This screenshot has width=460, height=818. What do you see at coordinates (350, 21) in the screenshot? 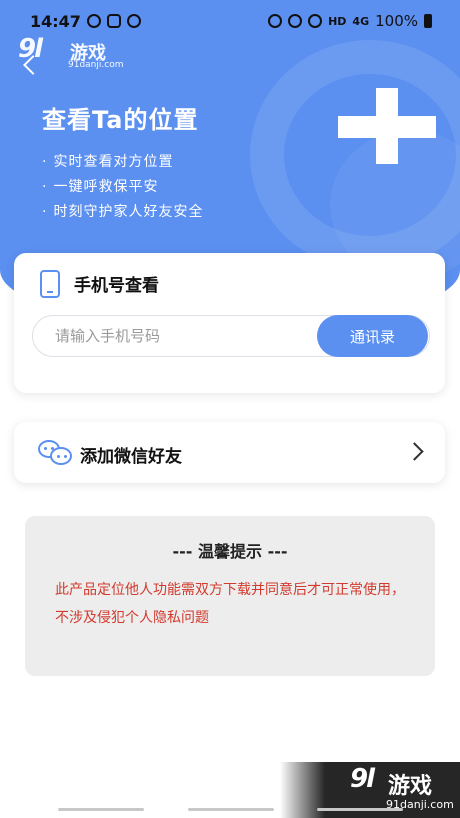
I see `status-right: HD 4G 100%` at bounding box center [350, 21].